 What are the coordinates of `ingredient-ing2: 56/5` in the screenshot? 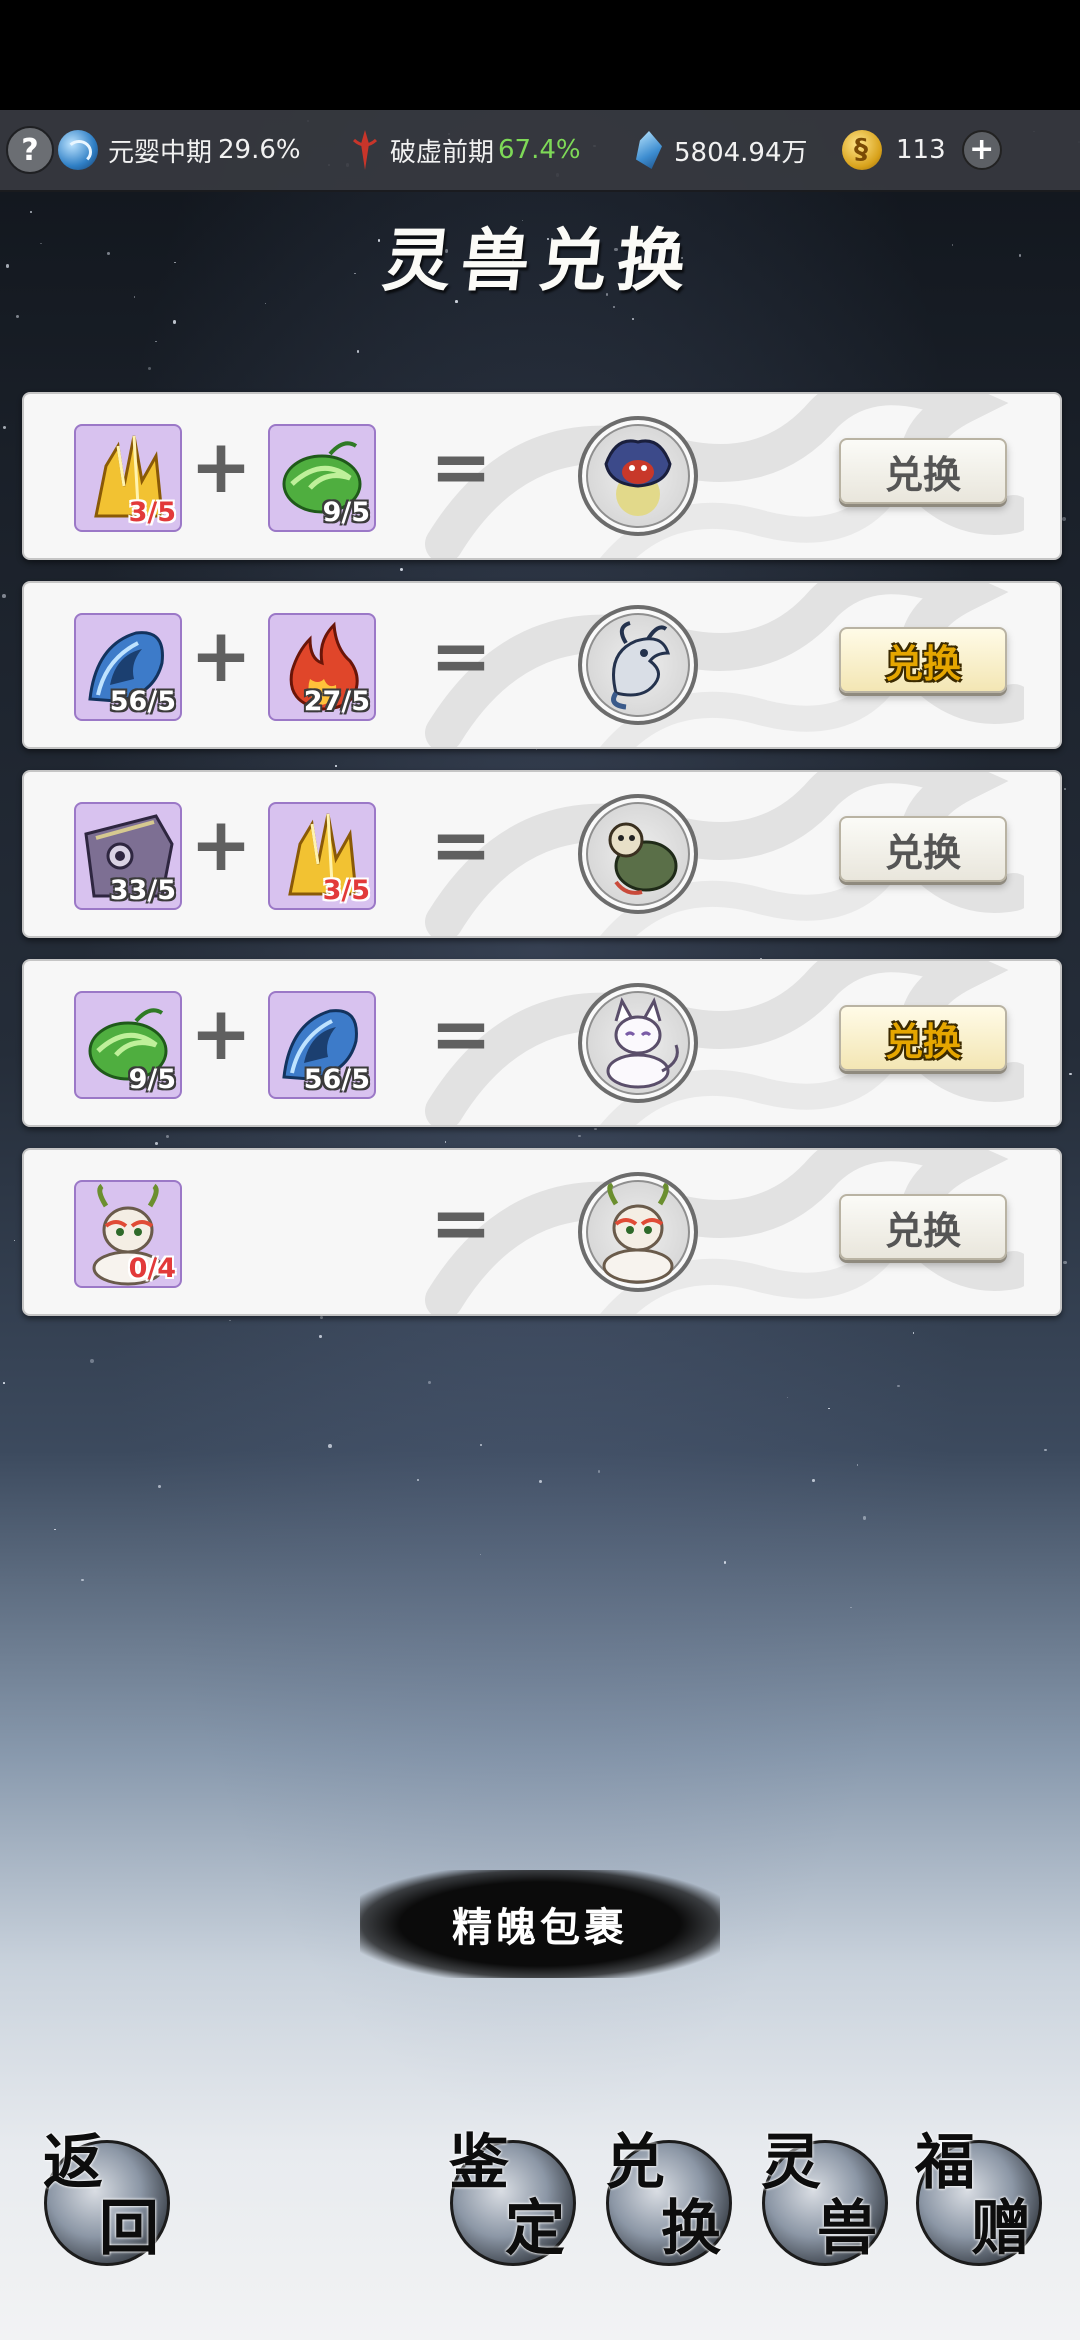 It's located at (322, 1045).